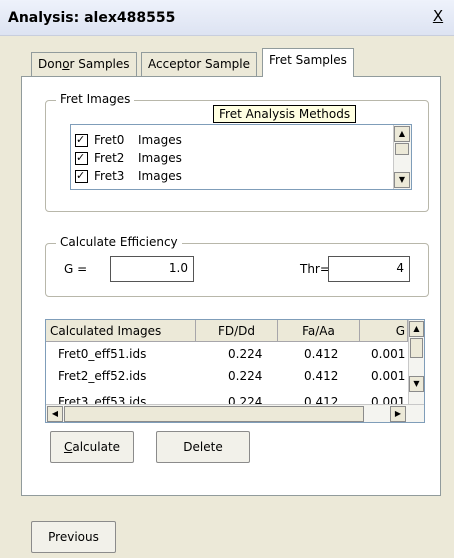  I want to click on tab-fret-samples: Fret Samples, so click(308, 62).